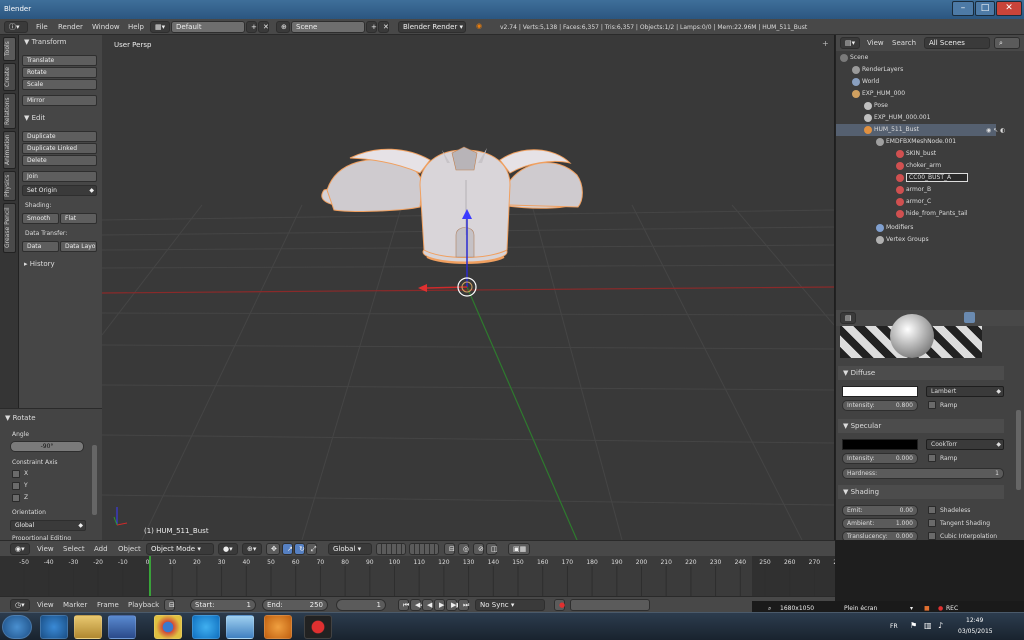 The width and height of the screenshot is (1024, 640). Describe the element at coordinates (45, 549) in the screenshot. I see `menu-view: View` at that location.